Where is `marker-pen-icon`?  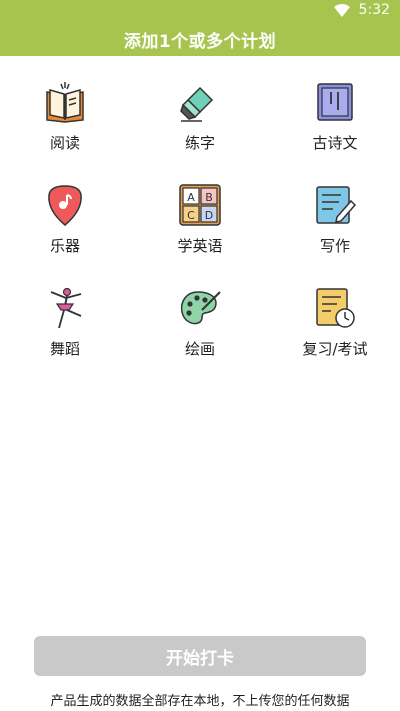 marker-pen-icon is located at coordinates (197, 104).